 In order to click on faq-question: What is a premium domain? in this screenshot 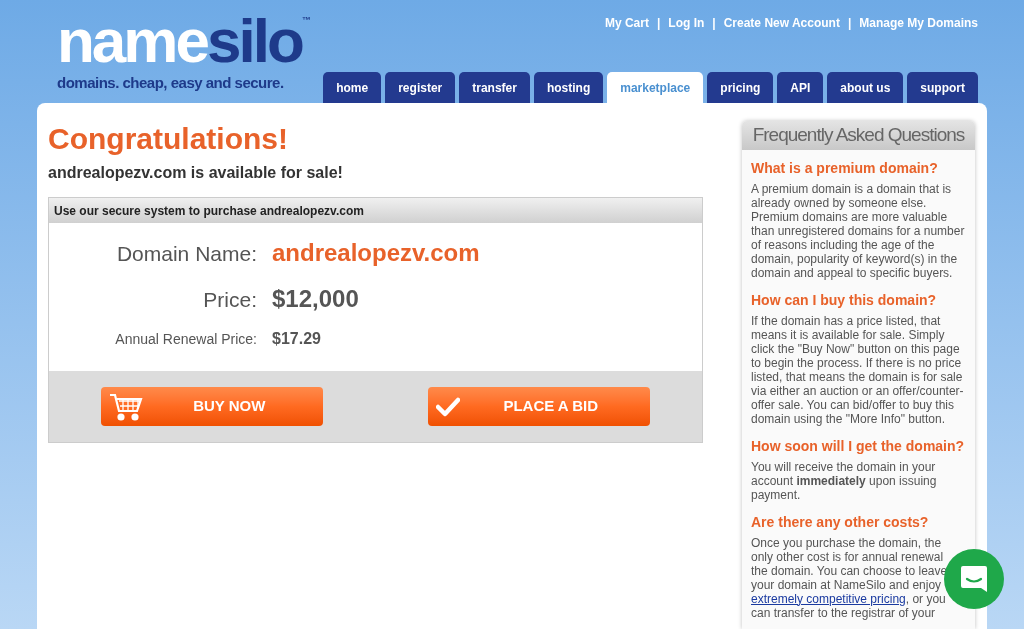, I will do `click(845, 168)`.